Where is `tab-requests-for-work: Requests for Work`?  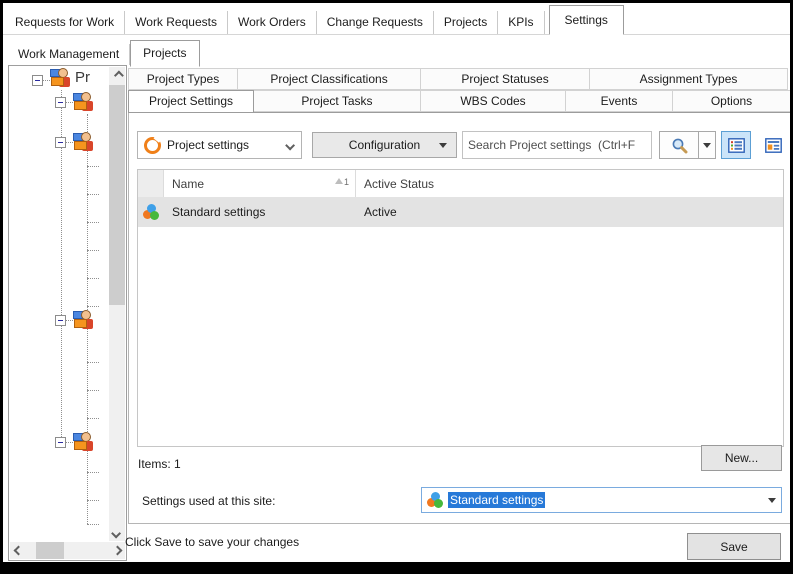 tab-requests-for-work: Requests for Work is located at coordinates (65, 22).